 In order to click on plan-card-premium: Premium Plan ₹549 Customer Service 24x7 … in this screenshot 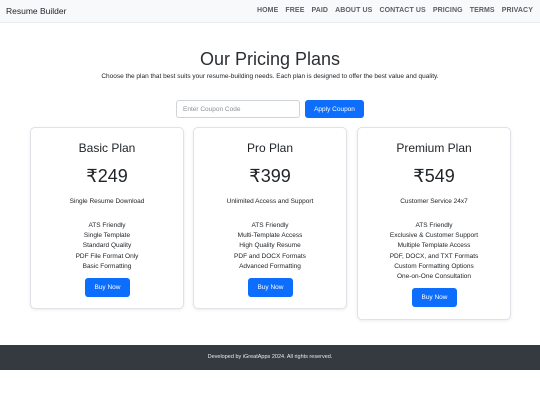, I will do `click(434, 223)`.